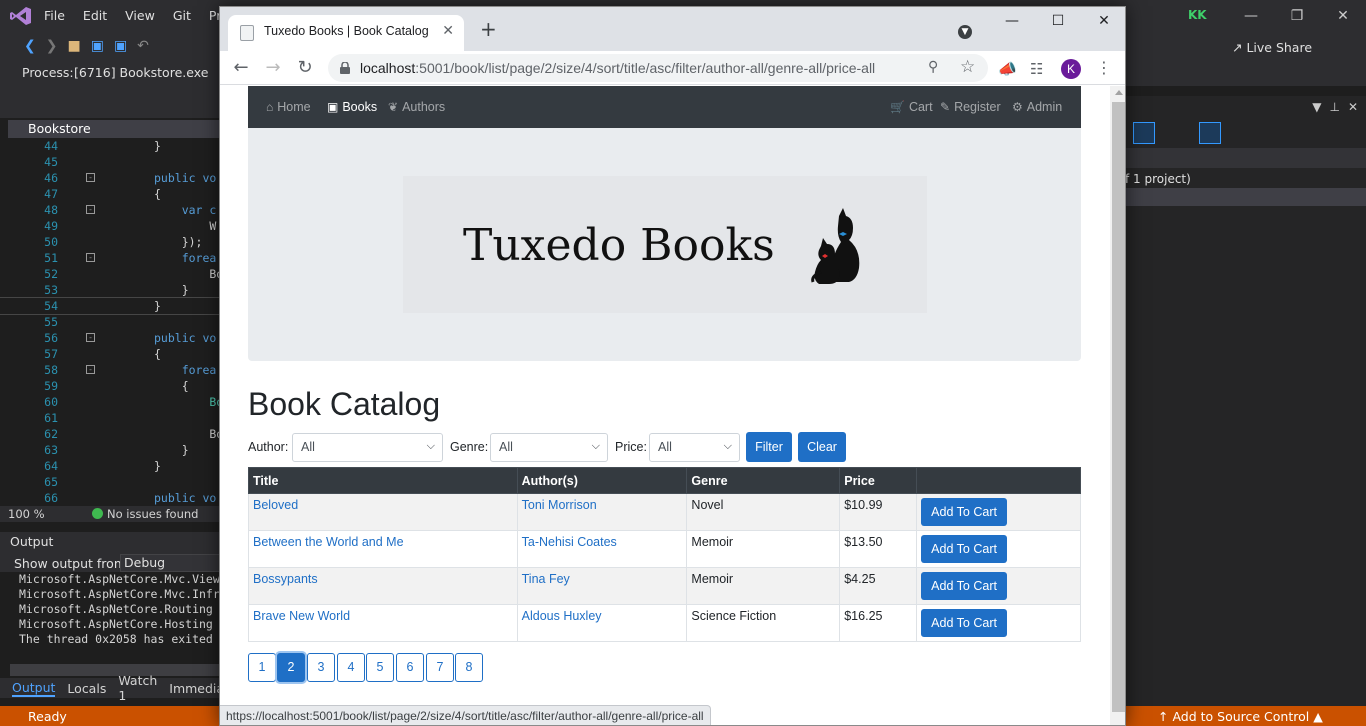 The width and height of the screenshot is (1366, 726). What do you see at coordinates (1316, 107) in the screenshot?
I see `dropdown-icon: ▼` at bounding box center [1316, 107].